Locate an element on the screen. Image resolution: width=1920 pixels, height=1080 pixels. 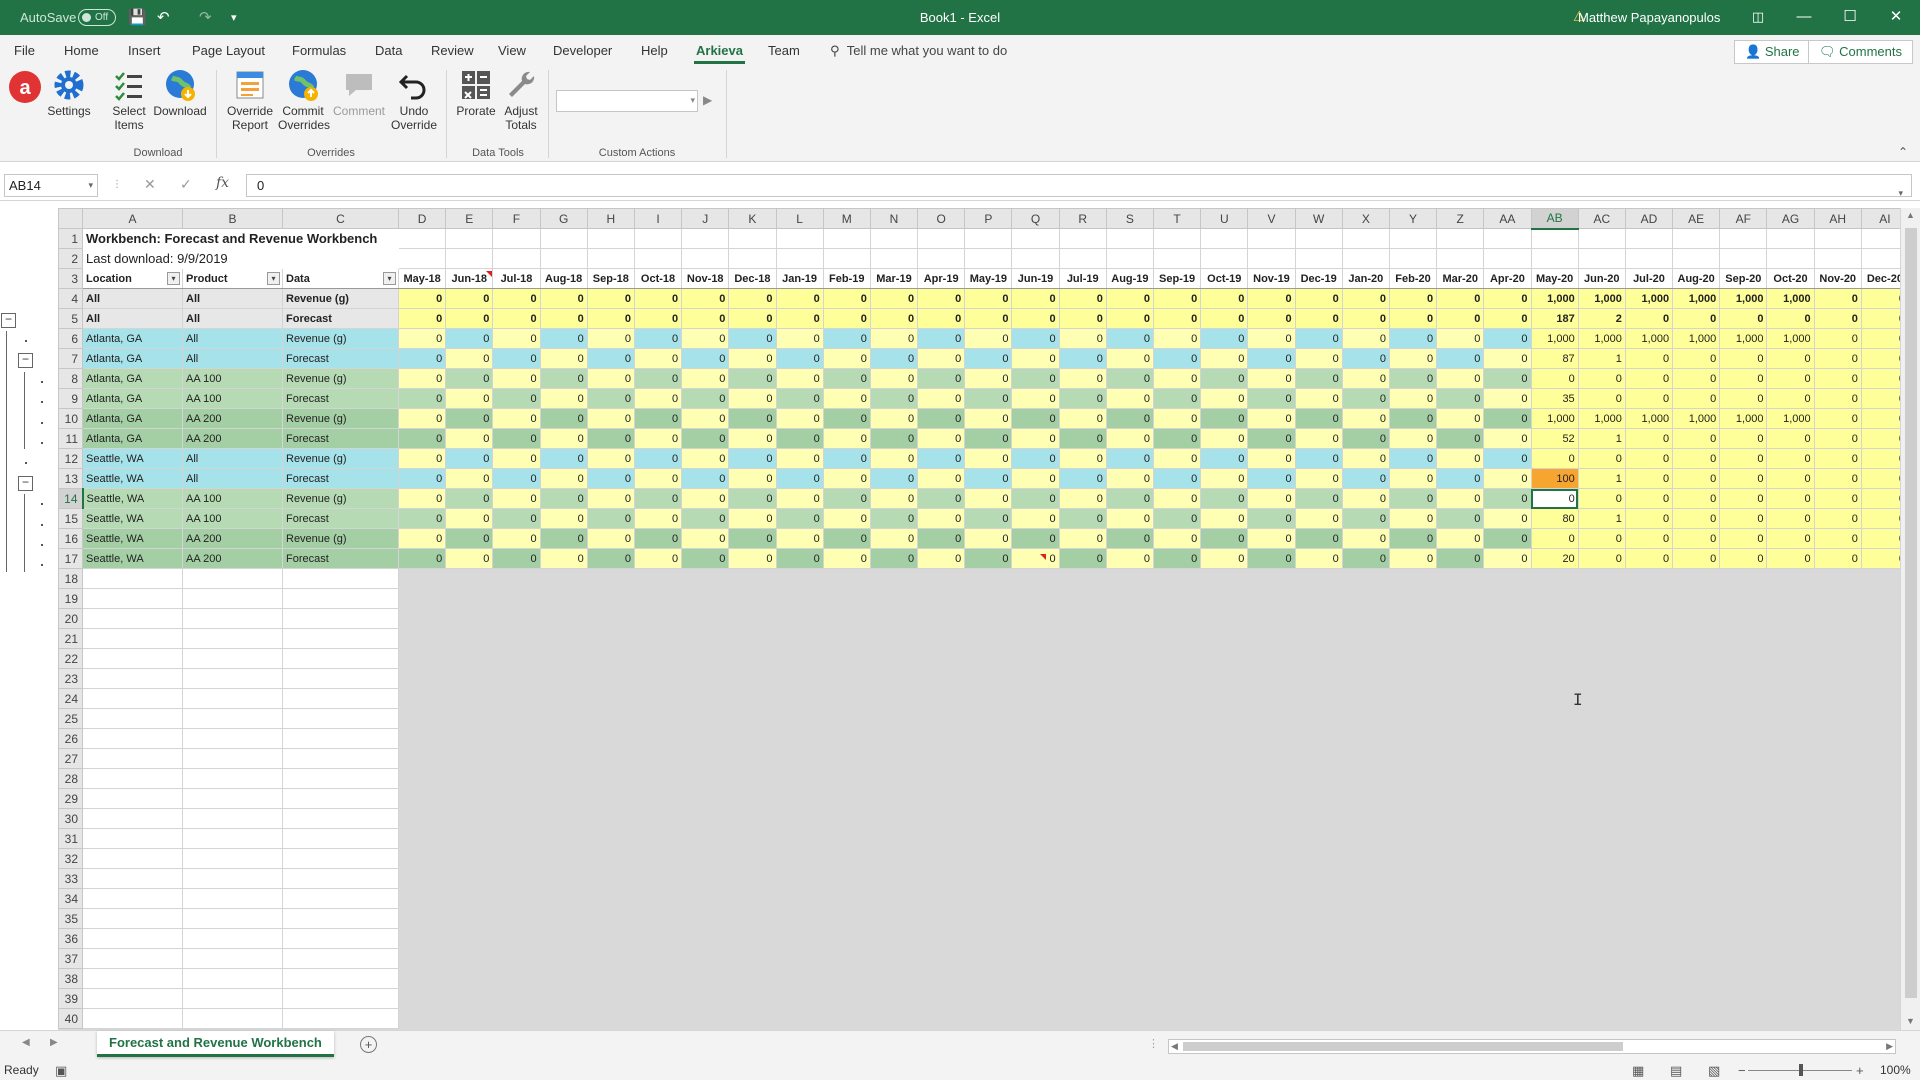
value-cell: 1,000 is located at coordinates (1743, 338).